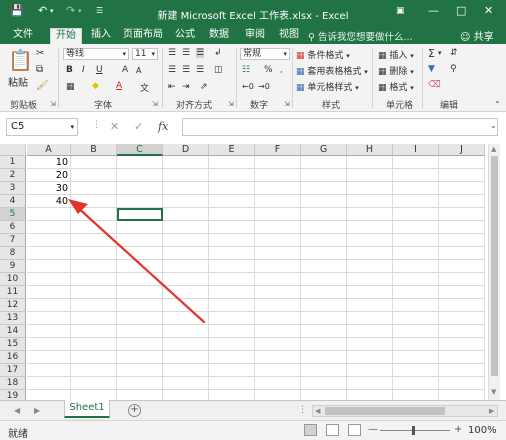 The height and width of the screenshot is (440, 506). Describe the element at coordinates (13, 395) in the screenshot. I see `row-header: 19` at that location.